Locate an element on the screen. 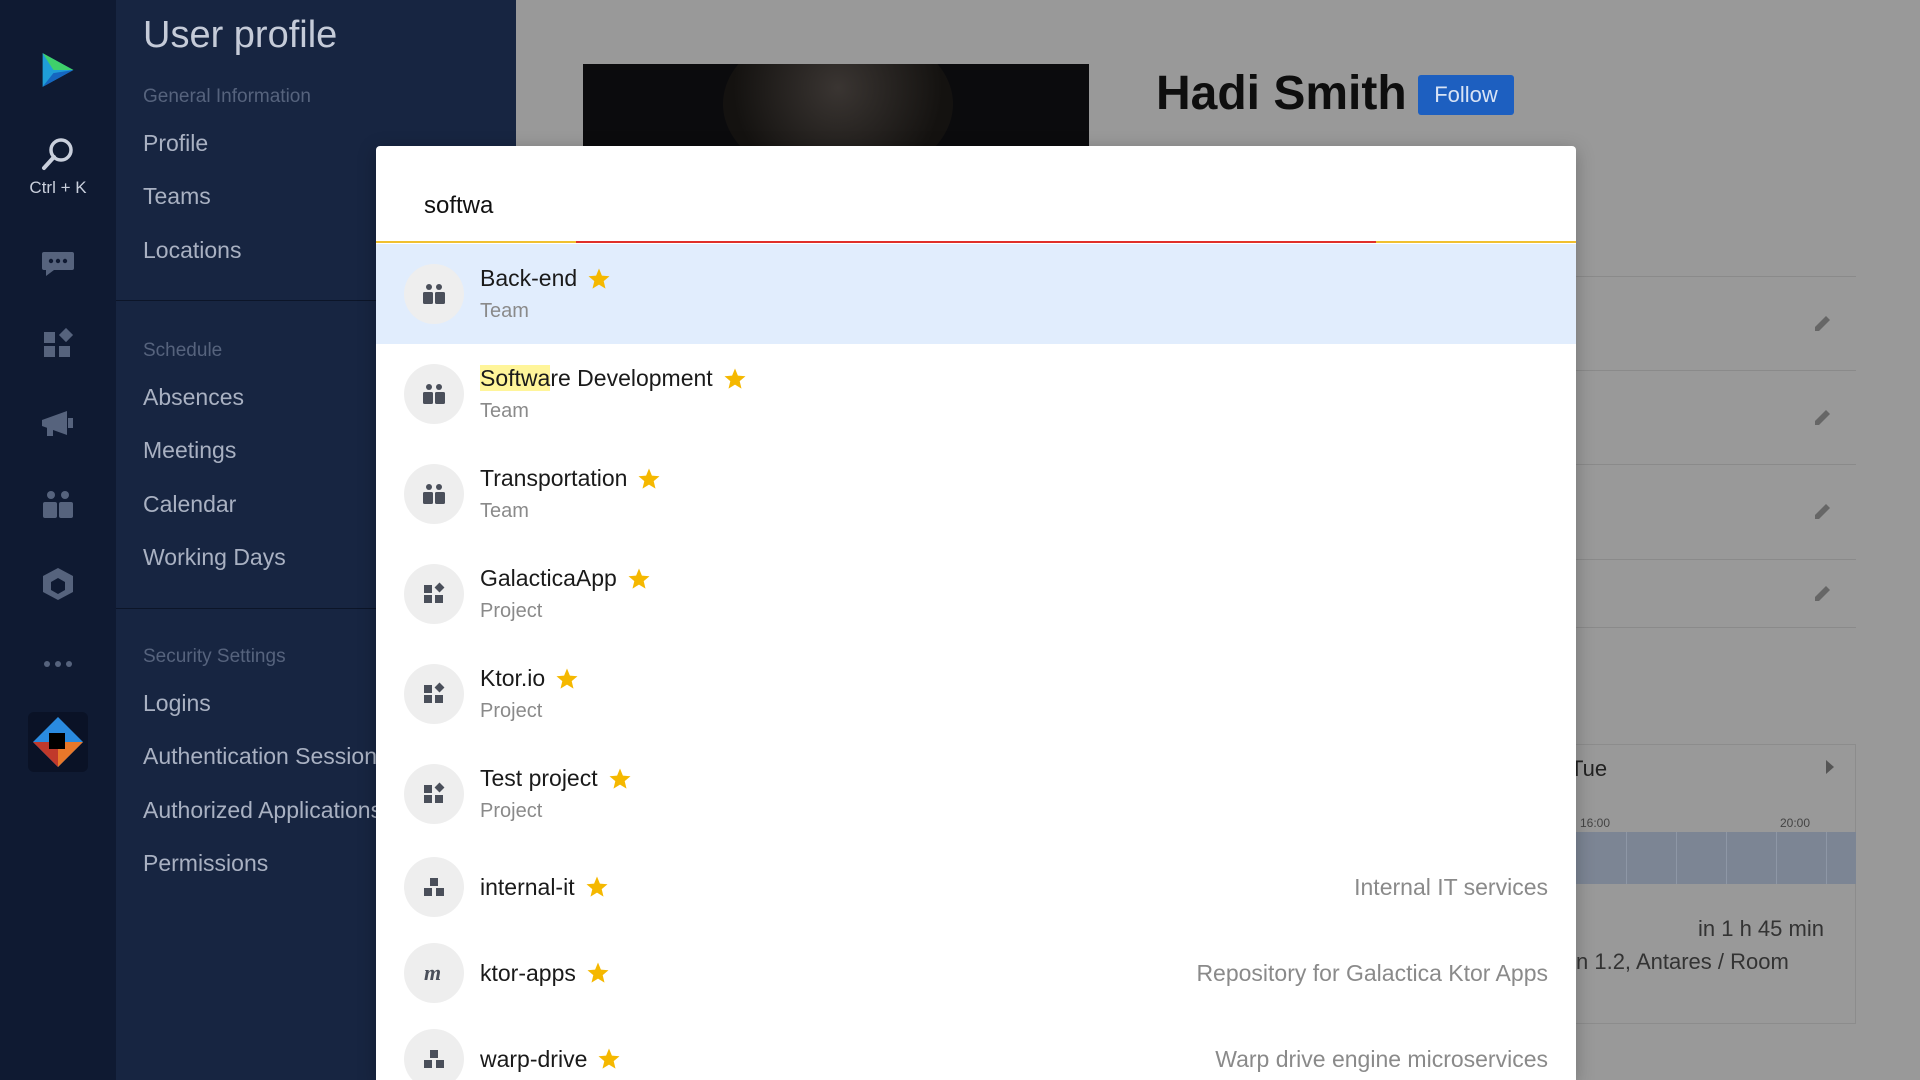 This screenshot has height=1080, width=1920. sidebar-item-meetings: Meetings is located at coordinates (189, 450).